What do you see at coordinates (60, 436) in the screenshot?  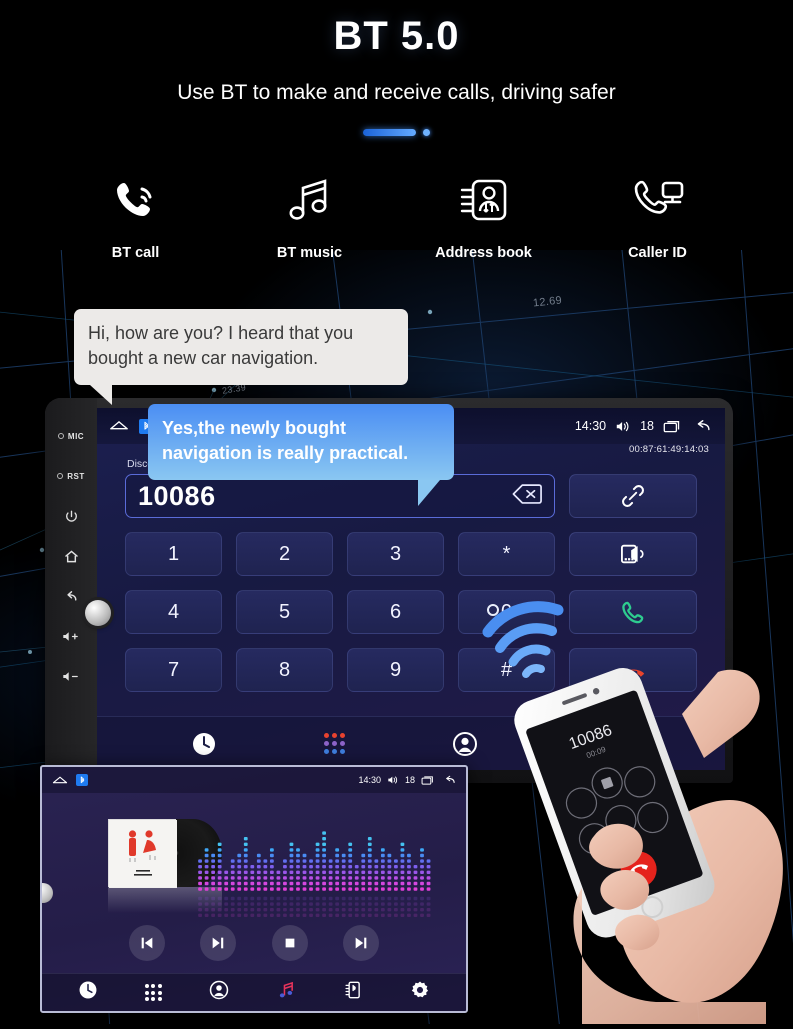 I see `mic-dot-icon` at bounding box center [60, 436].